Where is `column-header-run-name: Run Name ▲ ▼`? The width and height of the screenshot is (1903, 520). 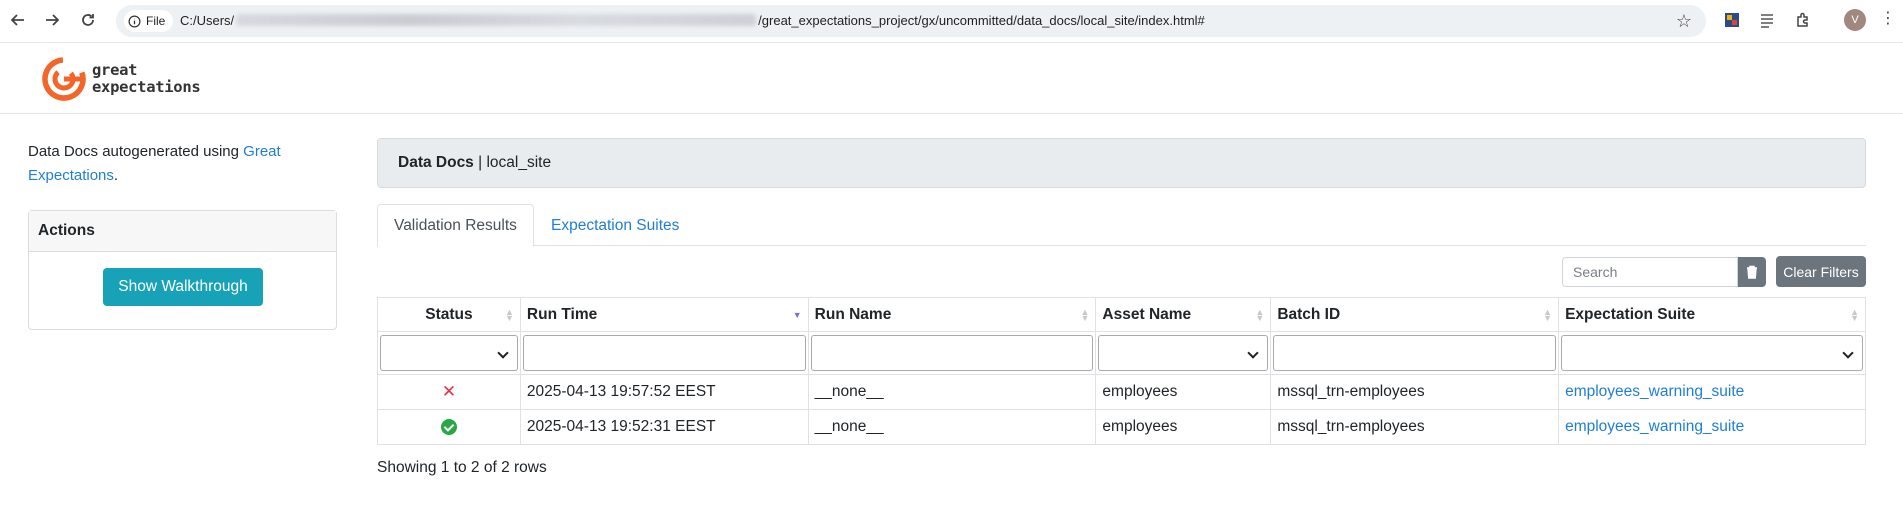
column-header-run-name: Run Name ▲ ▼ is located at coordinates (952, 314).